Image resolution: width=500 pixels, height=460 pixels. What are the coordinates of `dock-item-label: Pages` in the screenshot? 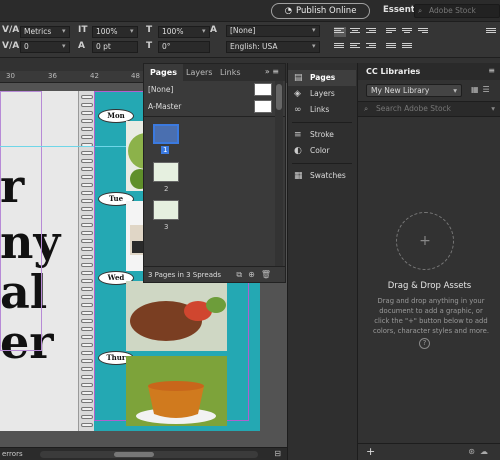 It's located at (323, 77).